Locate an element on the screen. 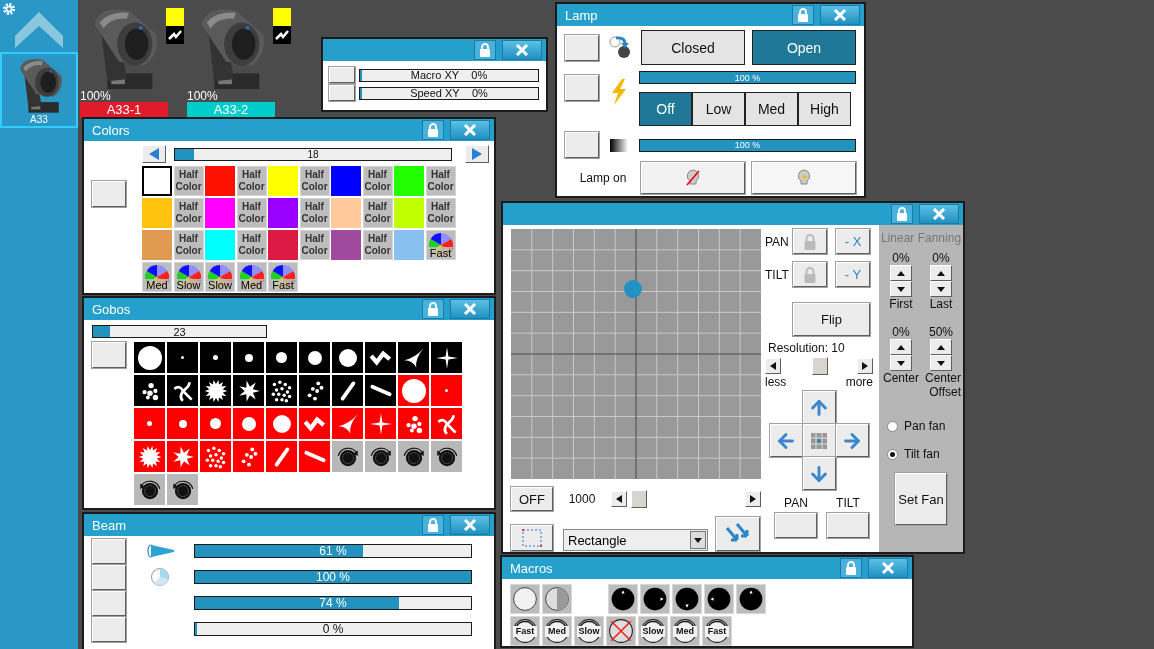 The width and height of the screenshot is (1154, 649). lamp-on-button is located at coordinates (804, 178).